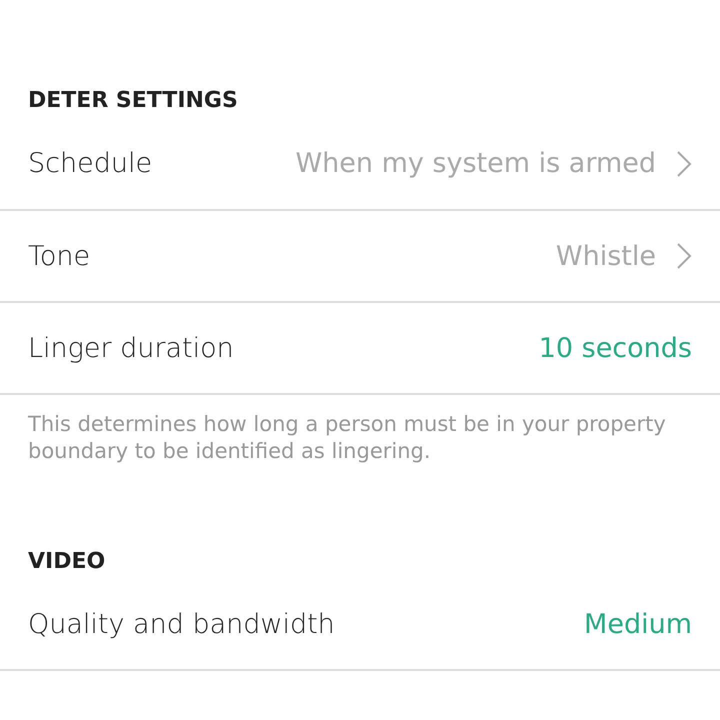 The height and width of the screenshot is (720, 720). I want to click on settings-row: Schedule When my system is armed, so click(360, 164).